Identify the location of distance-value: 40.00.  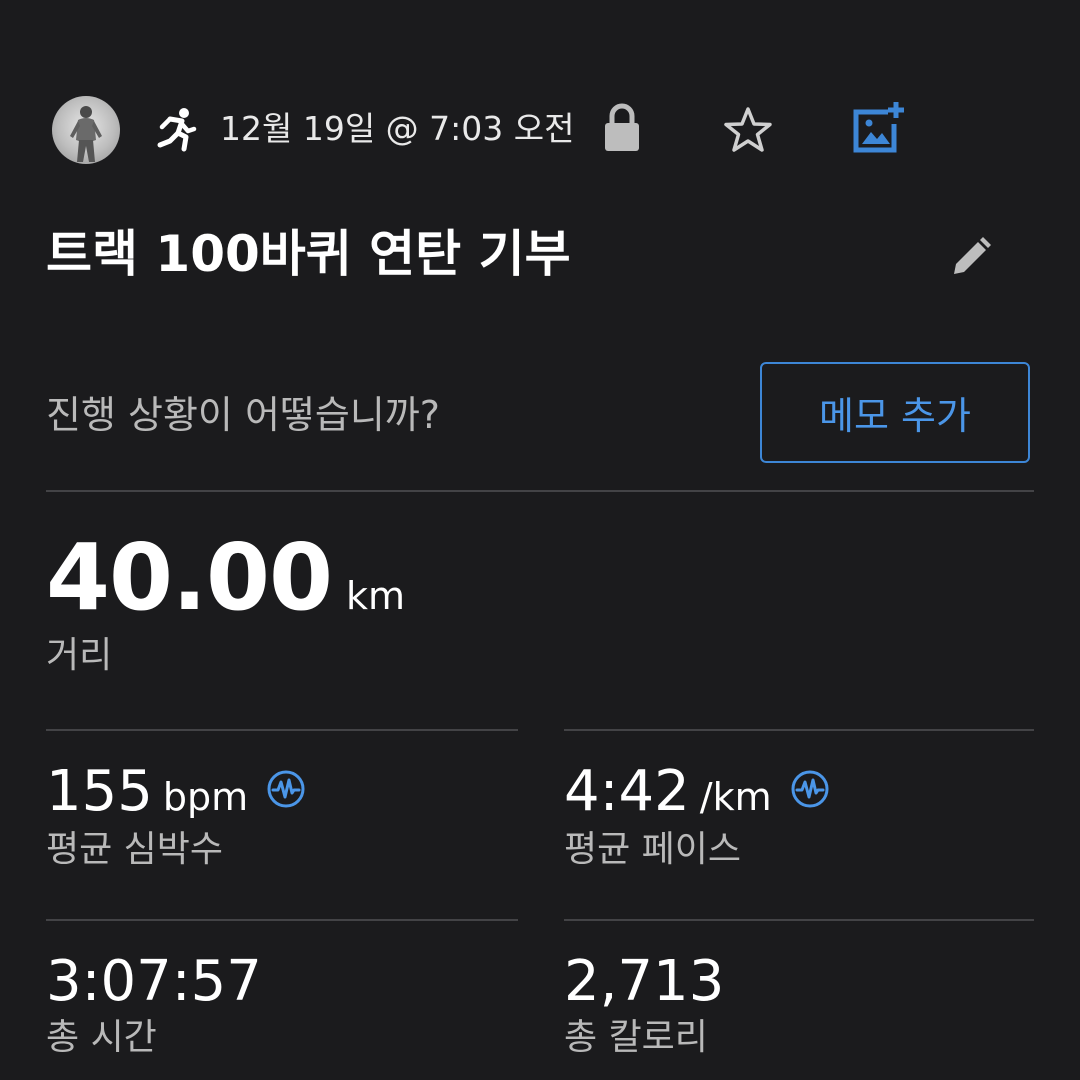
(189, 577).